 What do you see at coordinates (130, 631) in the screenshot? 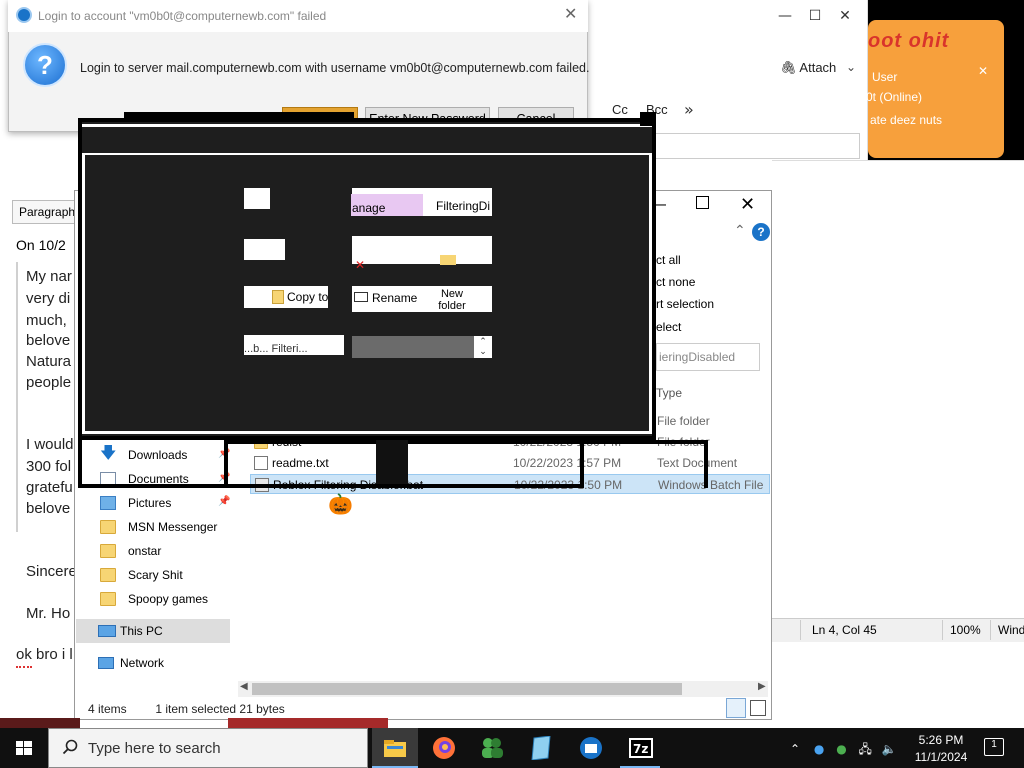
I see `nav-item-this-pc: This PC` at bounding box center [130, 631].